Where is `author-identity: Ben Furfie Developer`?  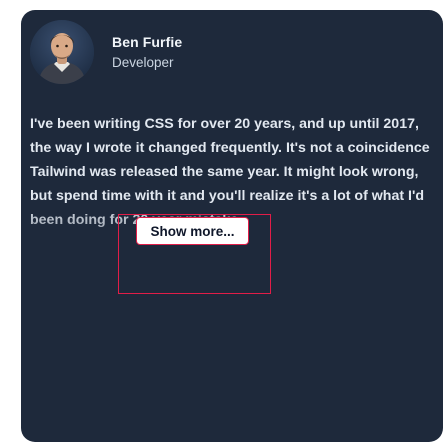 author-identity: Ben Furfie Developer is located at coordinates (147, 52).